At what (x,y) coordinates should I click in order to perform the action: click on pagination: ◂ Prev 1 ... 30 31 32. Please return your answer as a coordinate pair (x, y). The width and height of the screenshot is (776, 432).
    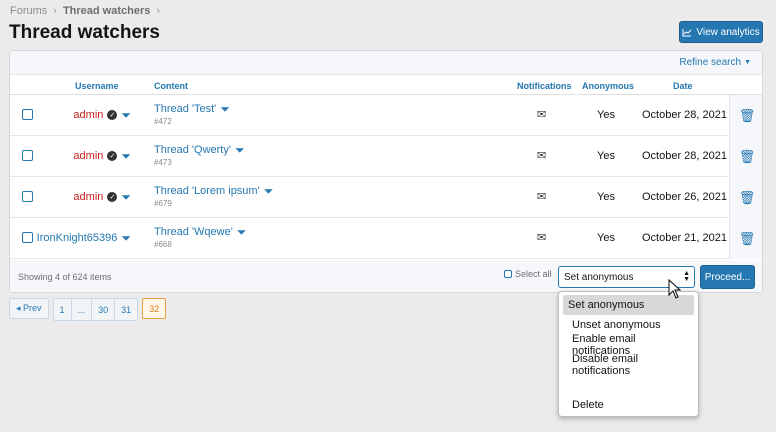
    Looking at the image, I should click on (88, 309).